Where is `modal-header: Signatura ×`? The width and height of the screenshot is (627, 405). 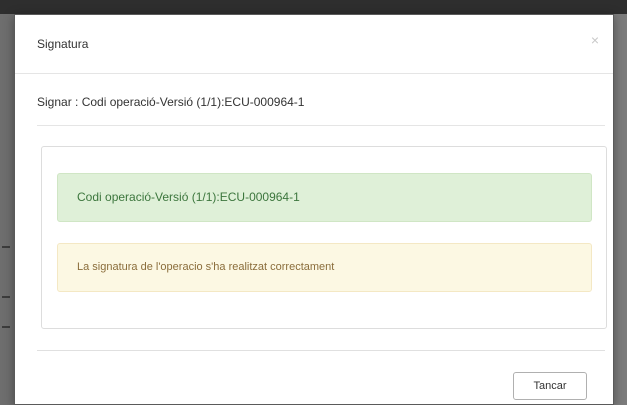
modal-header: Signatura × is located at coordinates (314, 44).